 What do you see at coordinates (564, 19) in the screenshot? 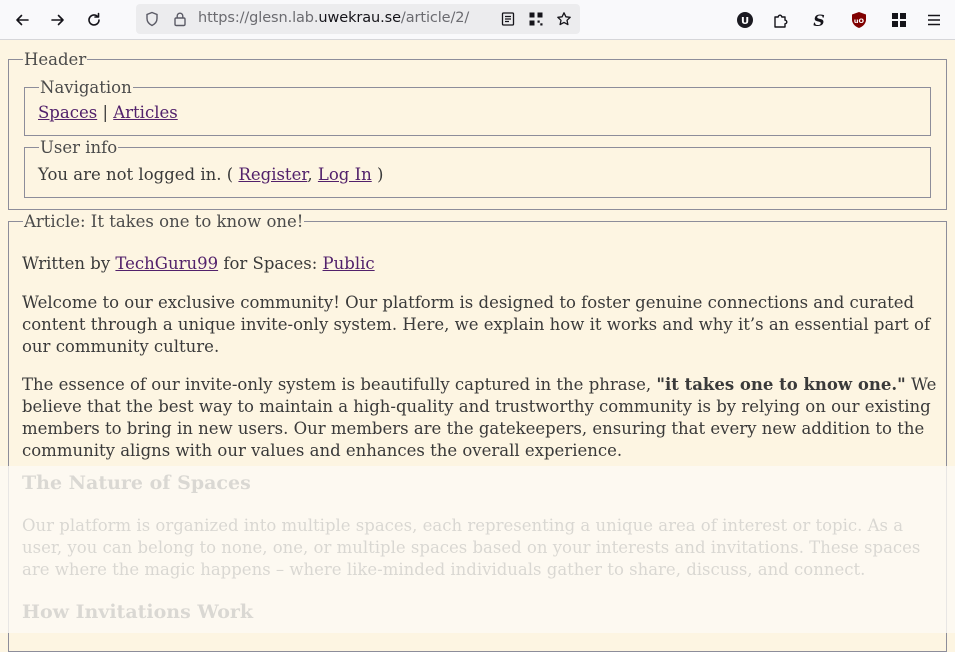
I see `bookmark-star-icon` at bounding box center [564, 19].